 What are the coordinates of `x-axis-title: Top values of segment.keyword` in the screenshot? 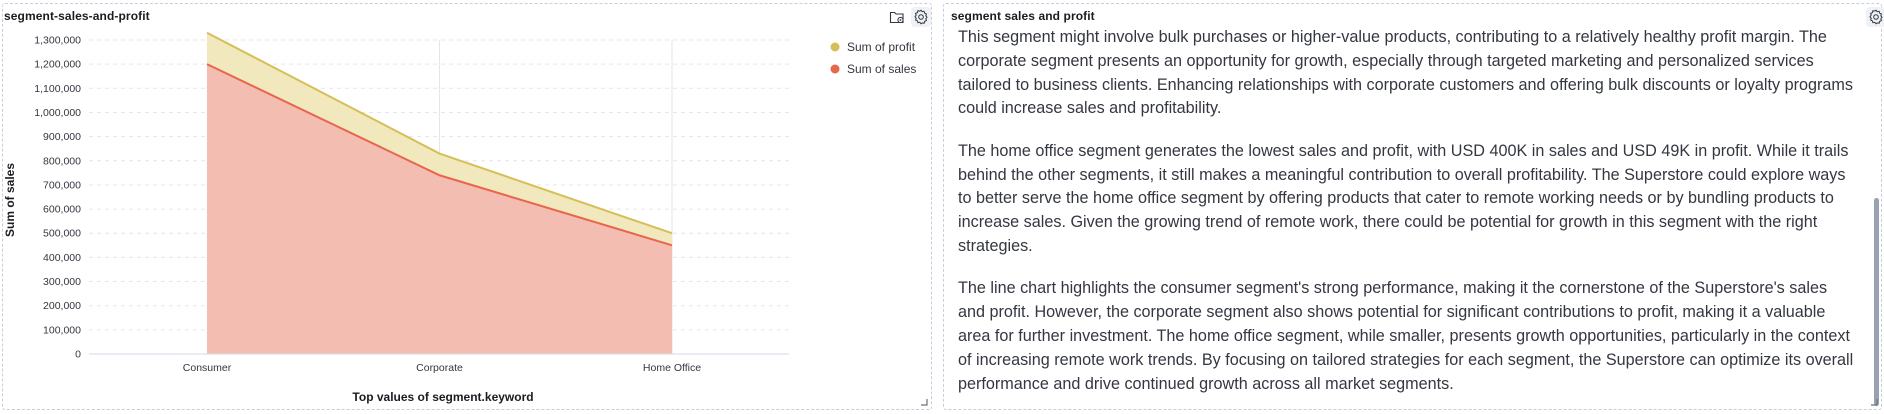 It's located at (442, 397).